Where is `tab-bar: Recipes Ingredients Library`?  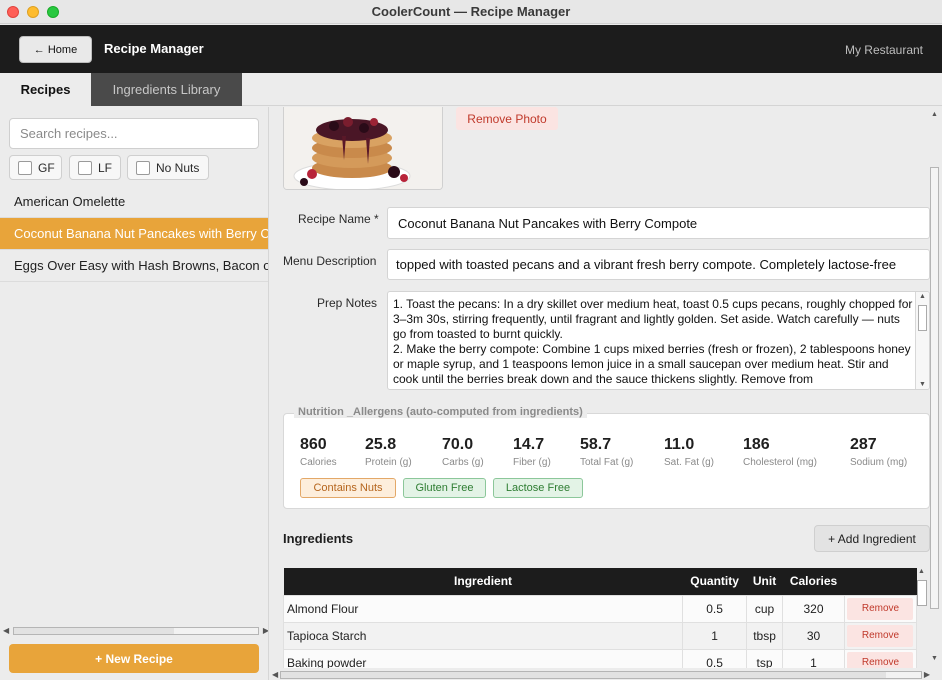
tab-bar: Recipes Ingredients Library is located at coordinates (471, 89).